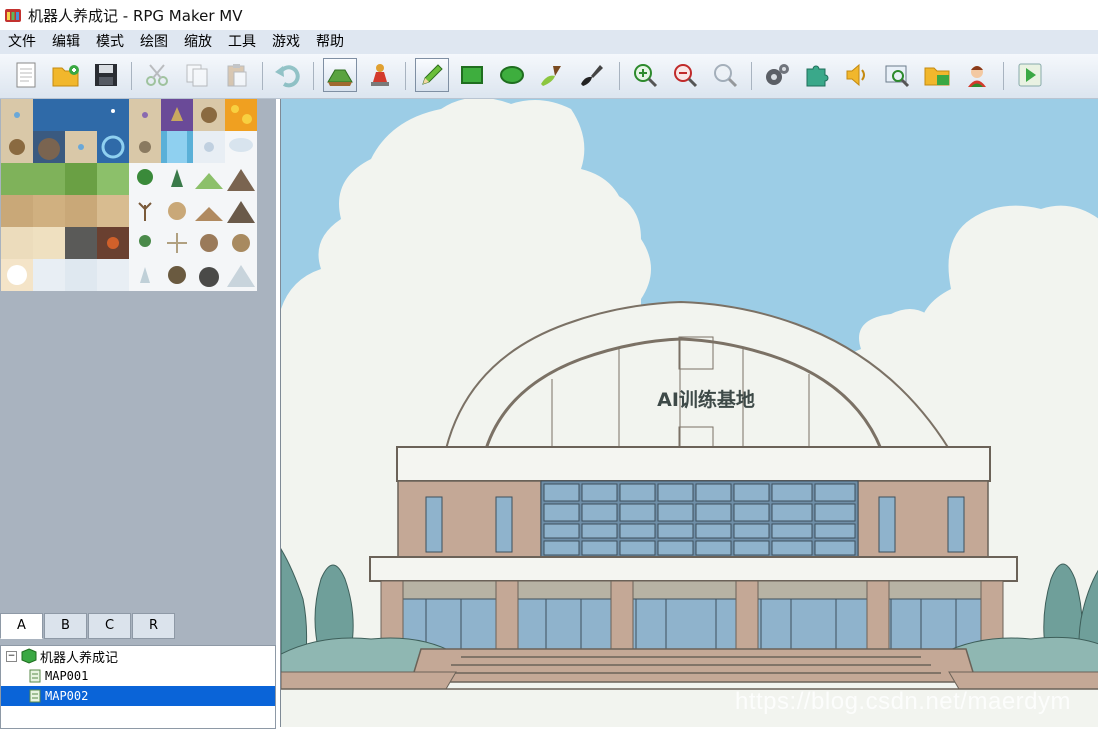 The height and width of the screenshot is (729, 1098). Describe the element at coordinates (340, 75) in the screenshot. I see `map-mode-button` at that location.